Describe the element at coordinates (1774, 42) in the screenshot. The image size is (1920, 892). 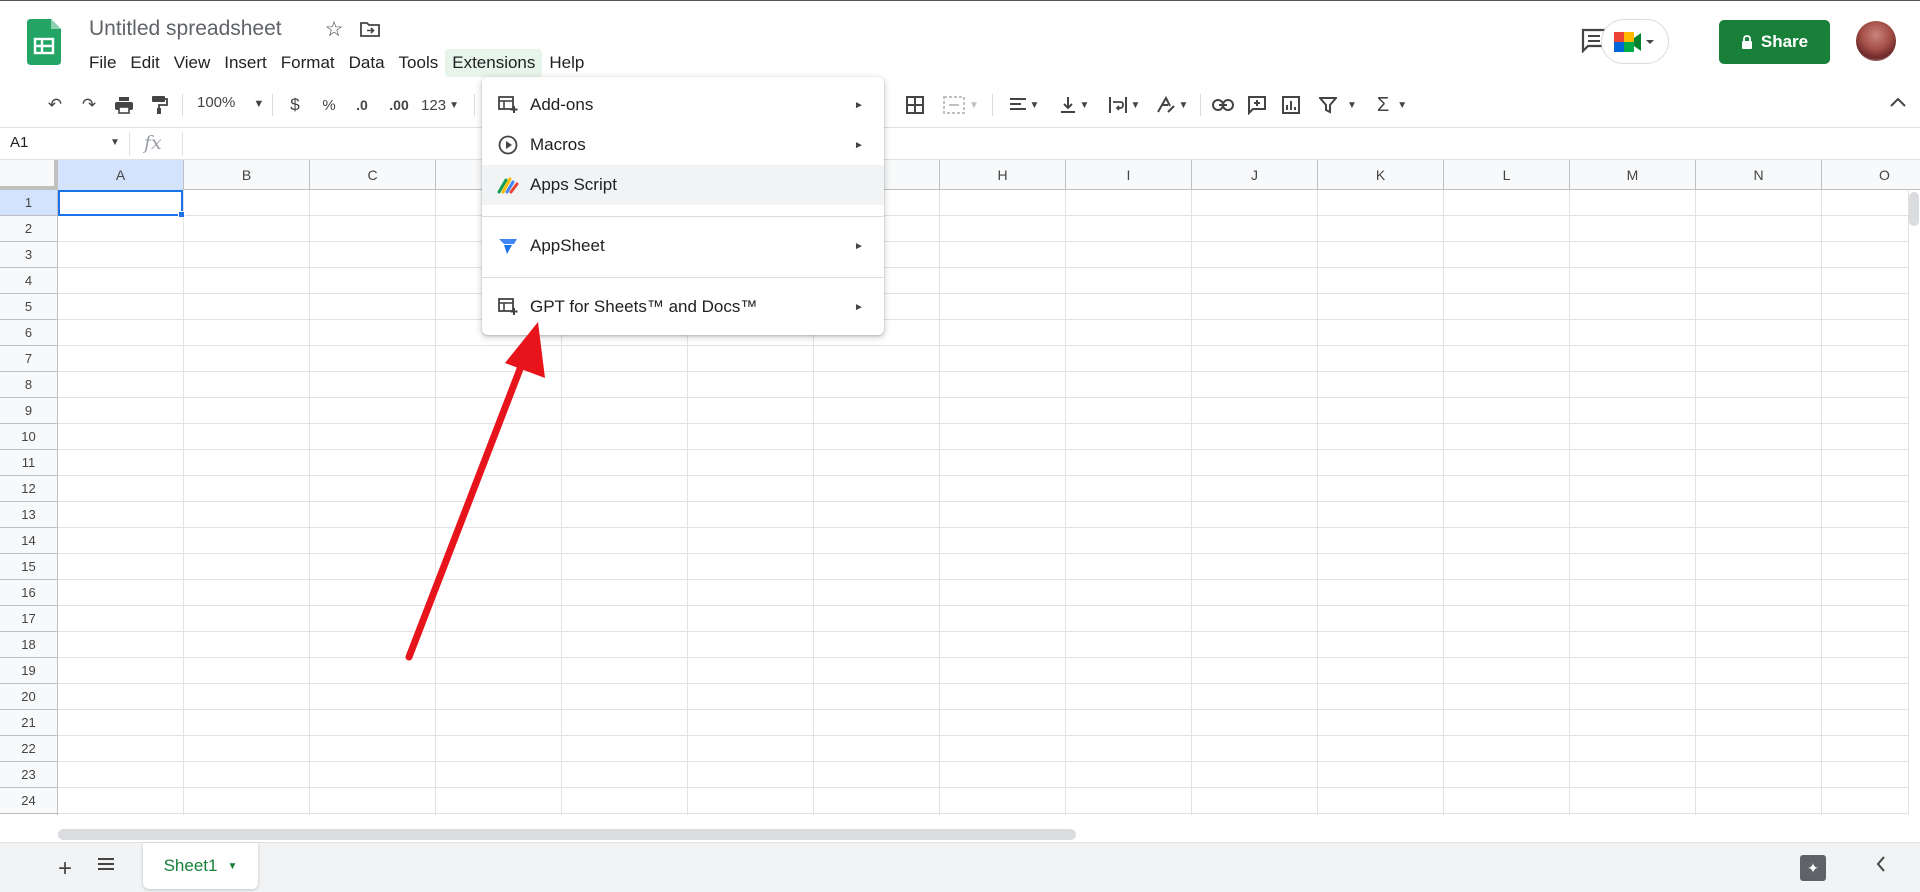
I see `share-button: Share` at that location.